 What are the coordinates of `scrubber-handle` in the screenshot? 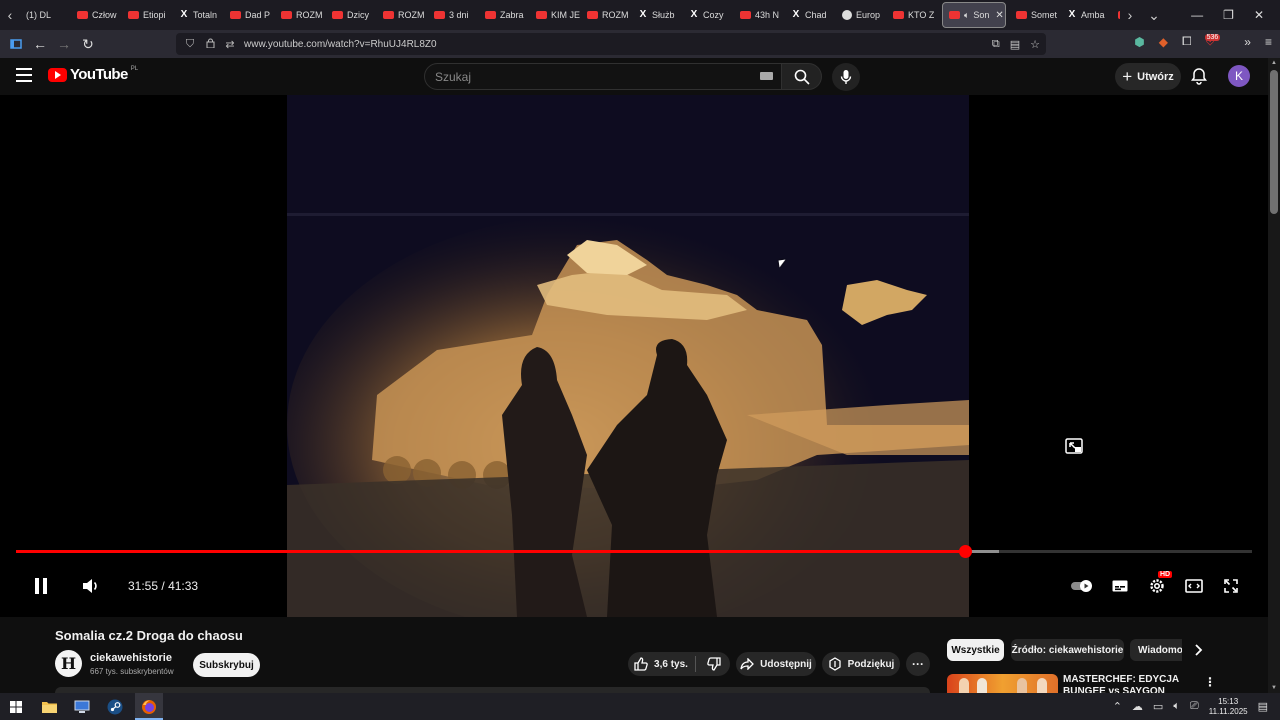 It's located at (966, 551).